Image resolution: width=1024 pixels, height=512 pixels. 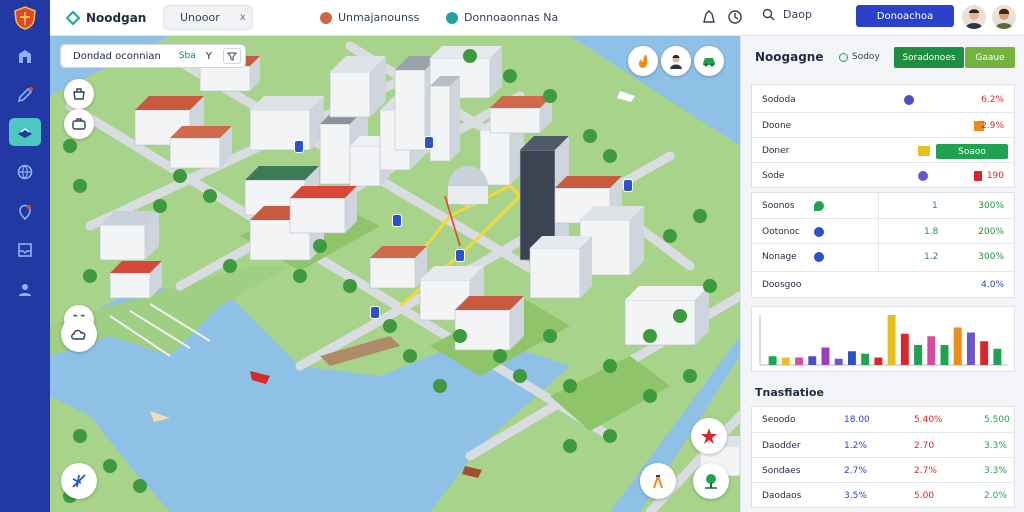 What do you see at coordinates (208, 17) in the screenshot?
I see `tab-active: Unooor x` at bounding box center [208, 17].